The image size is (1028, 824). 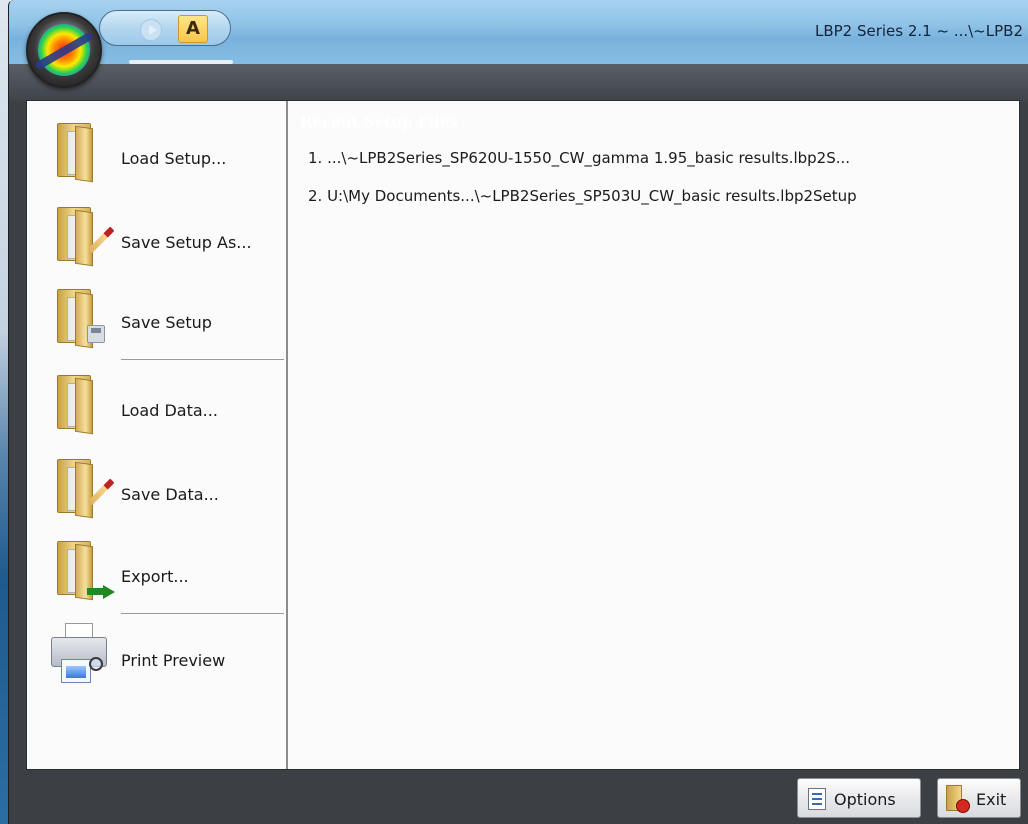 I want to click on exit-icon, so click(x=958, y=799).